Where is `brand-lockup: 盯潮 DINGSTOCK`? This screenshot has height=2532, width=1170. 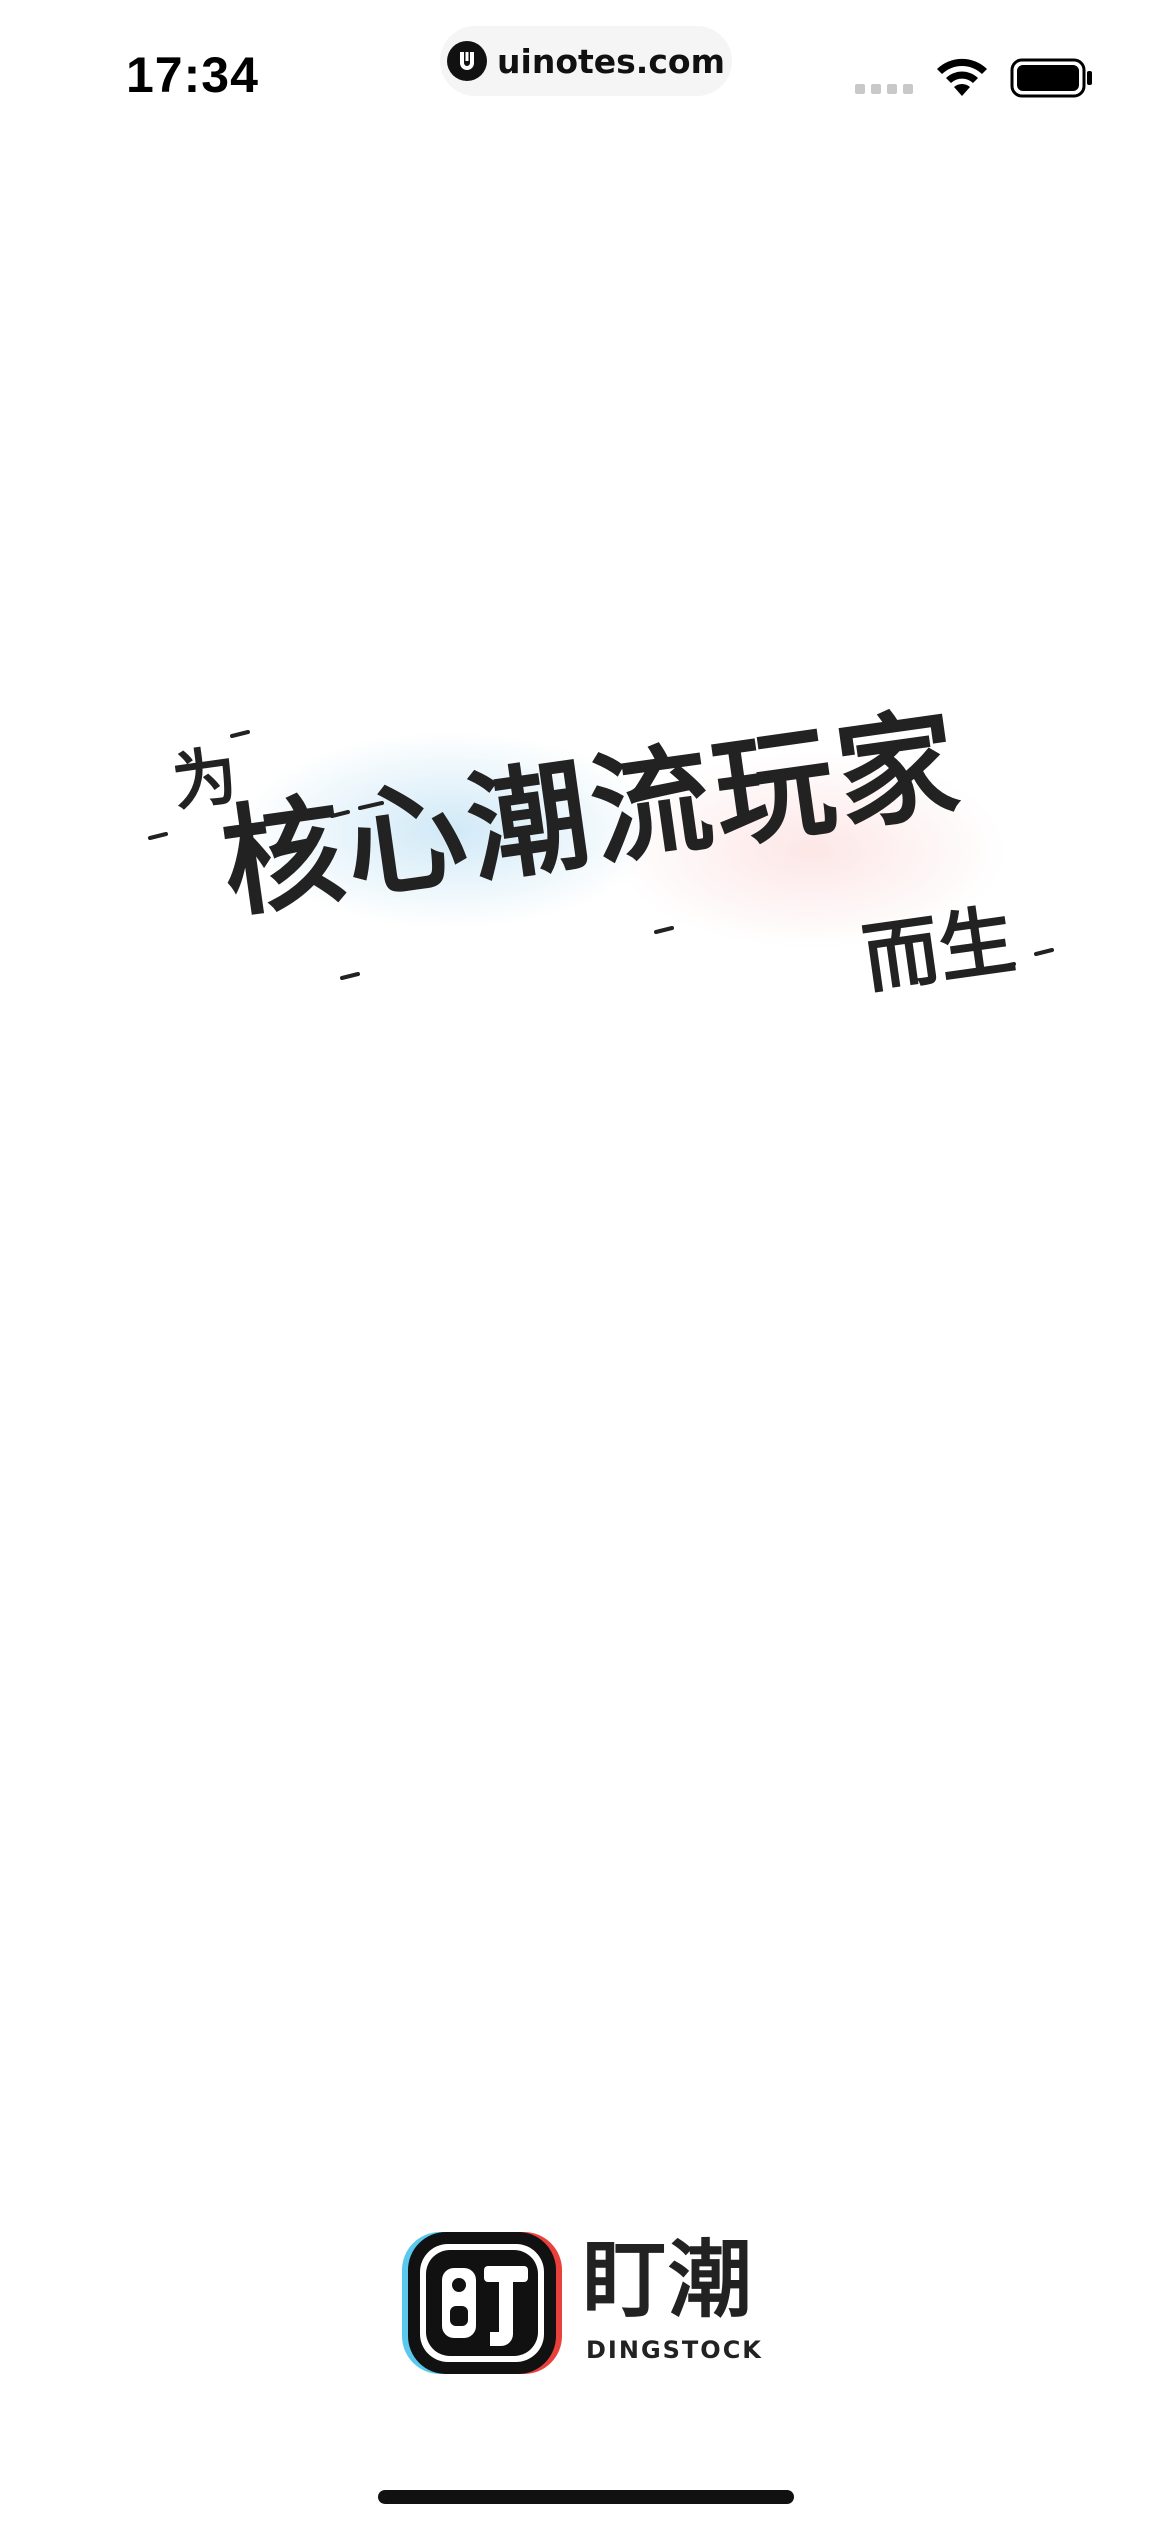 brand-lockup: 盯潮 DINGSTOCK is located at coordinates (592, 2305).